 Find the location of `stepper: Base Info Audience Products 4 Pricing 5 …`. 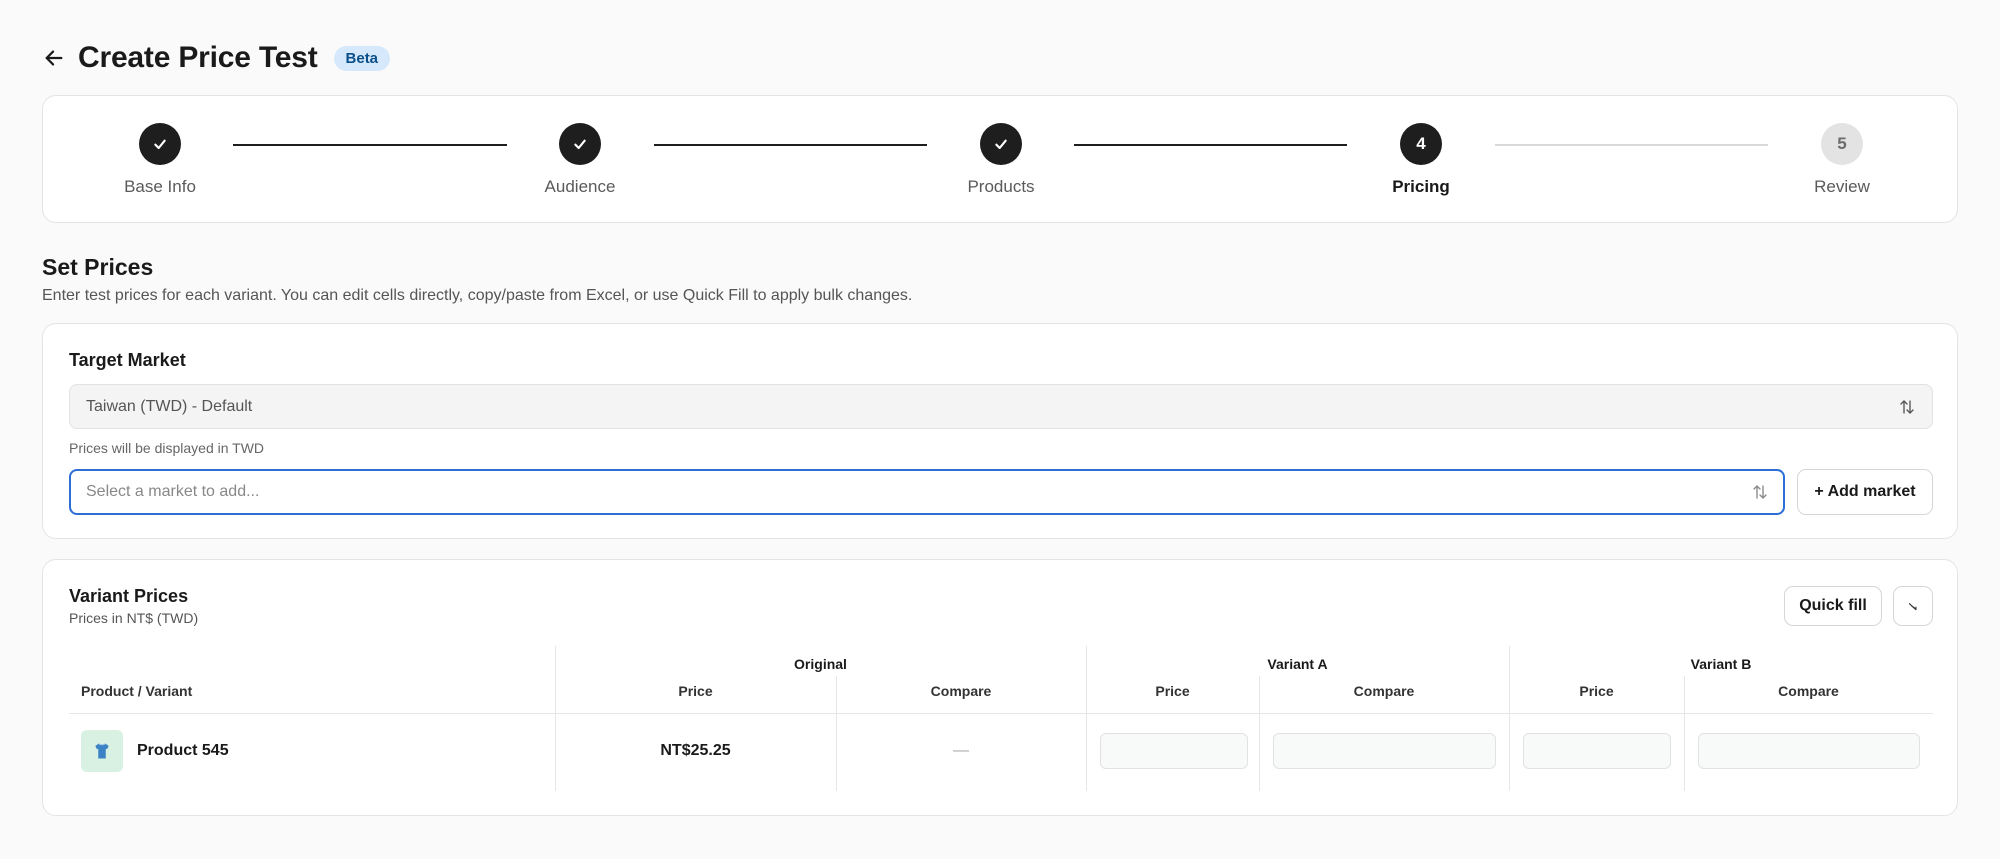

stepper: Base Info Audience Products 4 Pricing 5 … is located at coordinates (1000, 159).